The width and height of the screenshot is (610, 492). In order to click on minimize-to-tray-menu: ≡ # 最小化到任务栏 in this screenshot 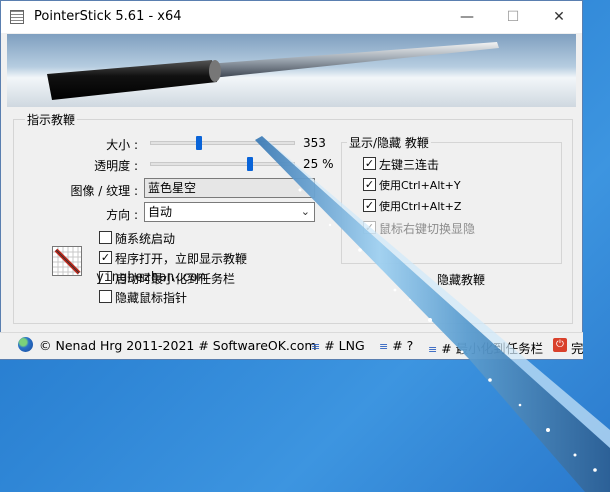, I will do `click(485, 347)`.